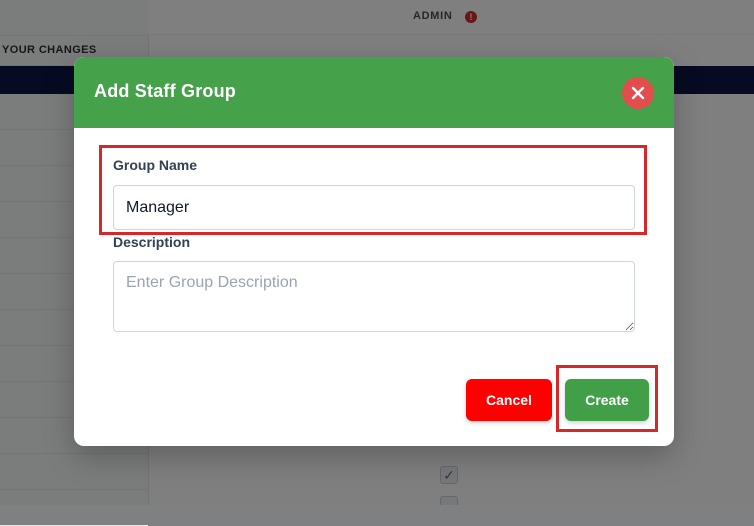 This screenshot has height=526, width=754. I want to click on group-name-input, so click(374, 207).